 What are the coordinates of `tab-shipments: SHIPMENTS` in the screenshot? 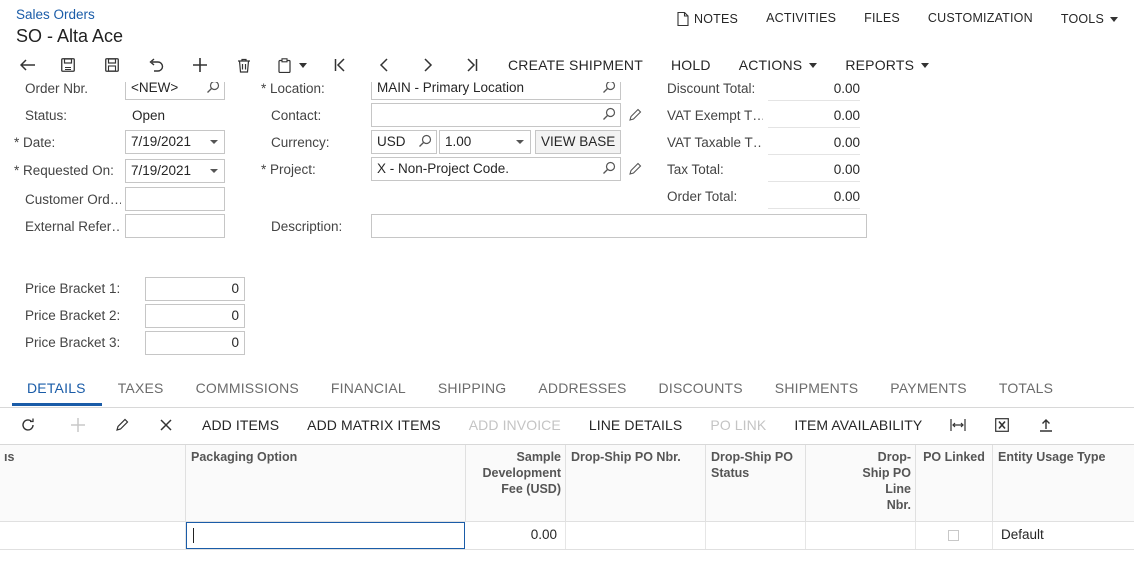 It's located at (816, 392).